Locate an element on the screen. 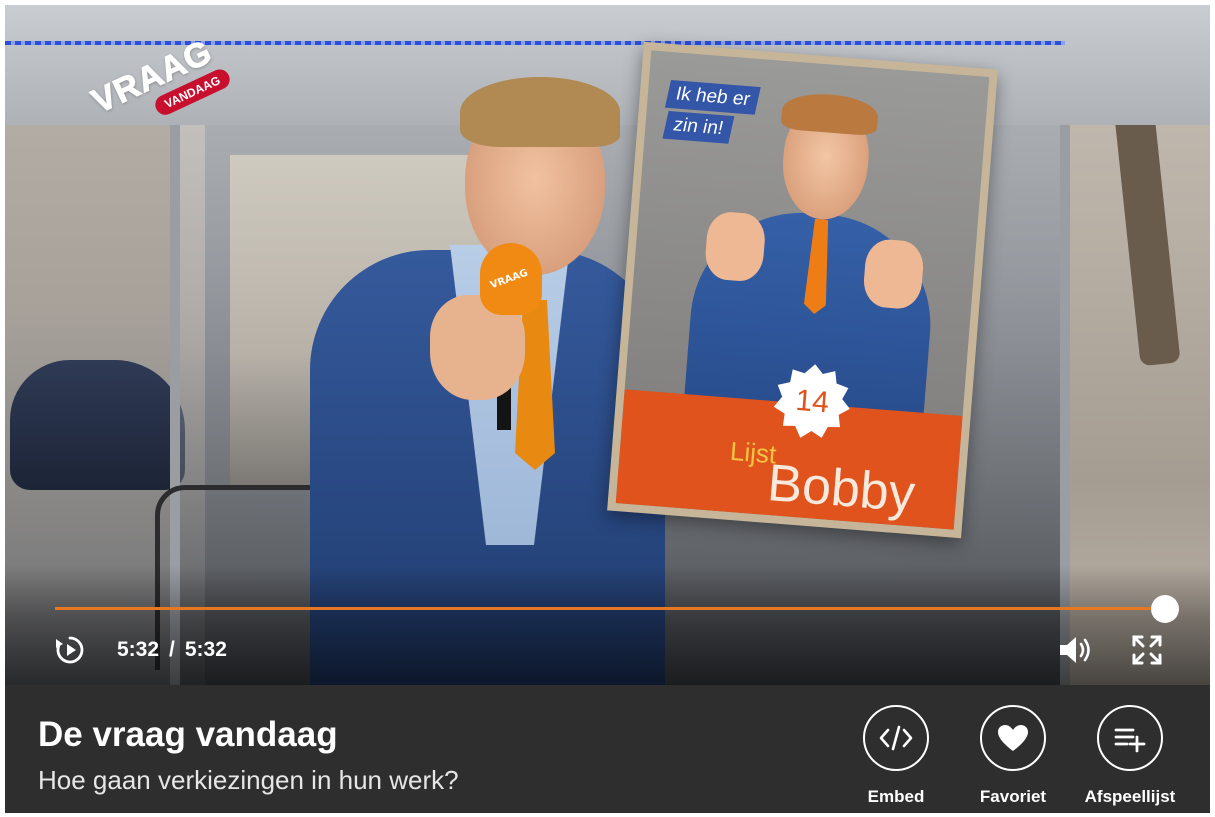 This screenshot has width=1215, height=817. time-display: 5:32 / 5:32 is located at coordinates (172, 650).